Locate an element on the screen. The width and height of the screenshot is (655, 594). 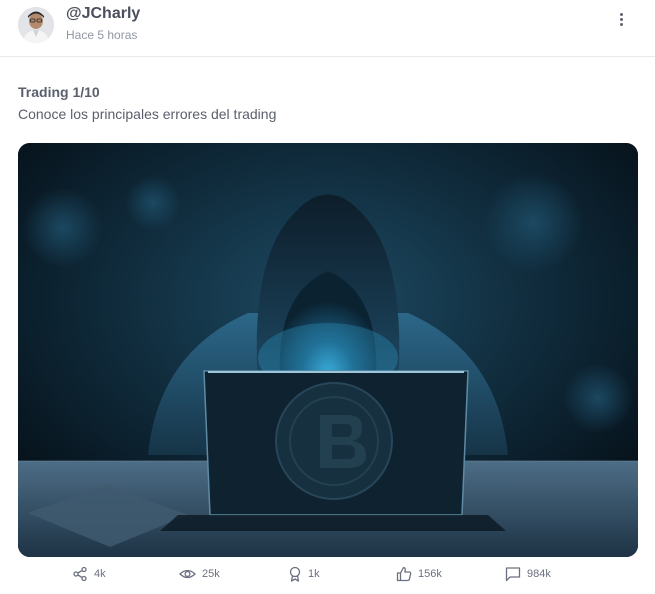
views-stat: 25k is located at coordinates (199, 574).